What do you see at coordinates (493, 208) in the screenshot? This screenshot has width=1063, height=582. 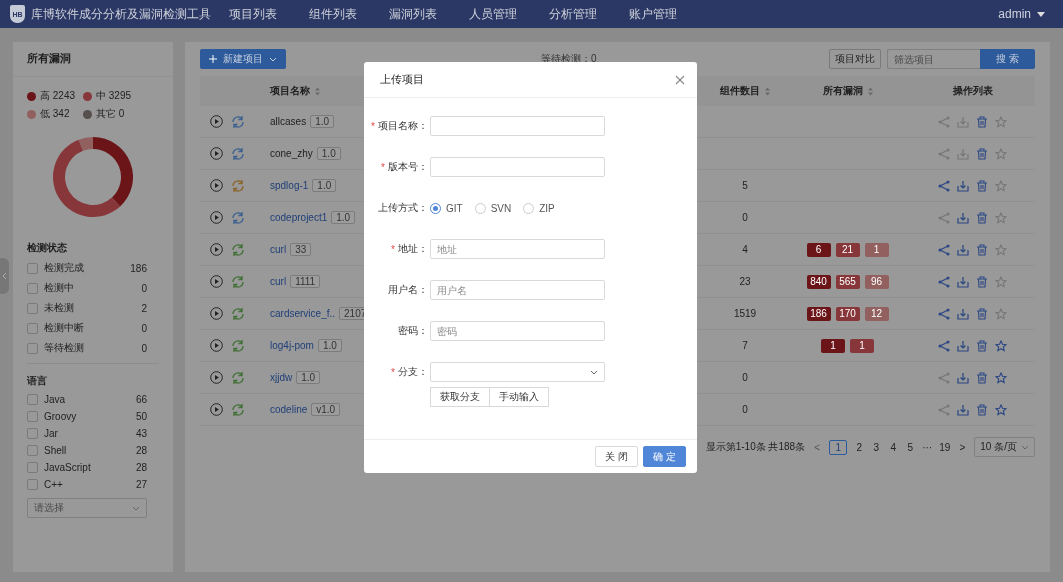 I see `radio-option: SVN` at bounding box center [493, 208].